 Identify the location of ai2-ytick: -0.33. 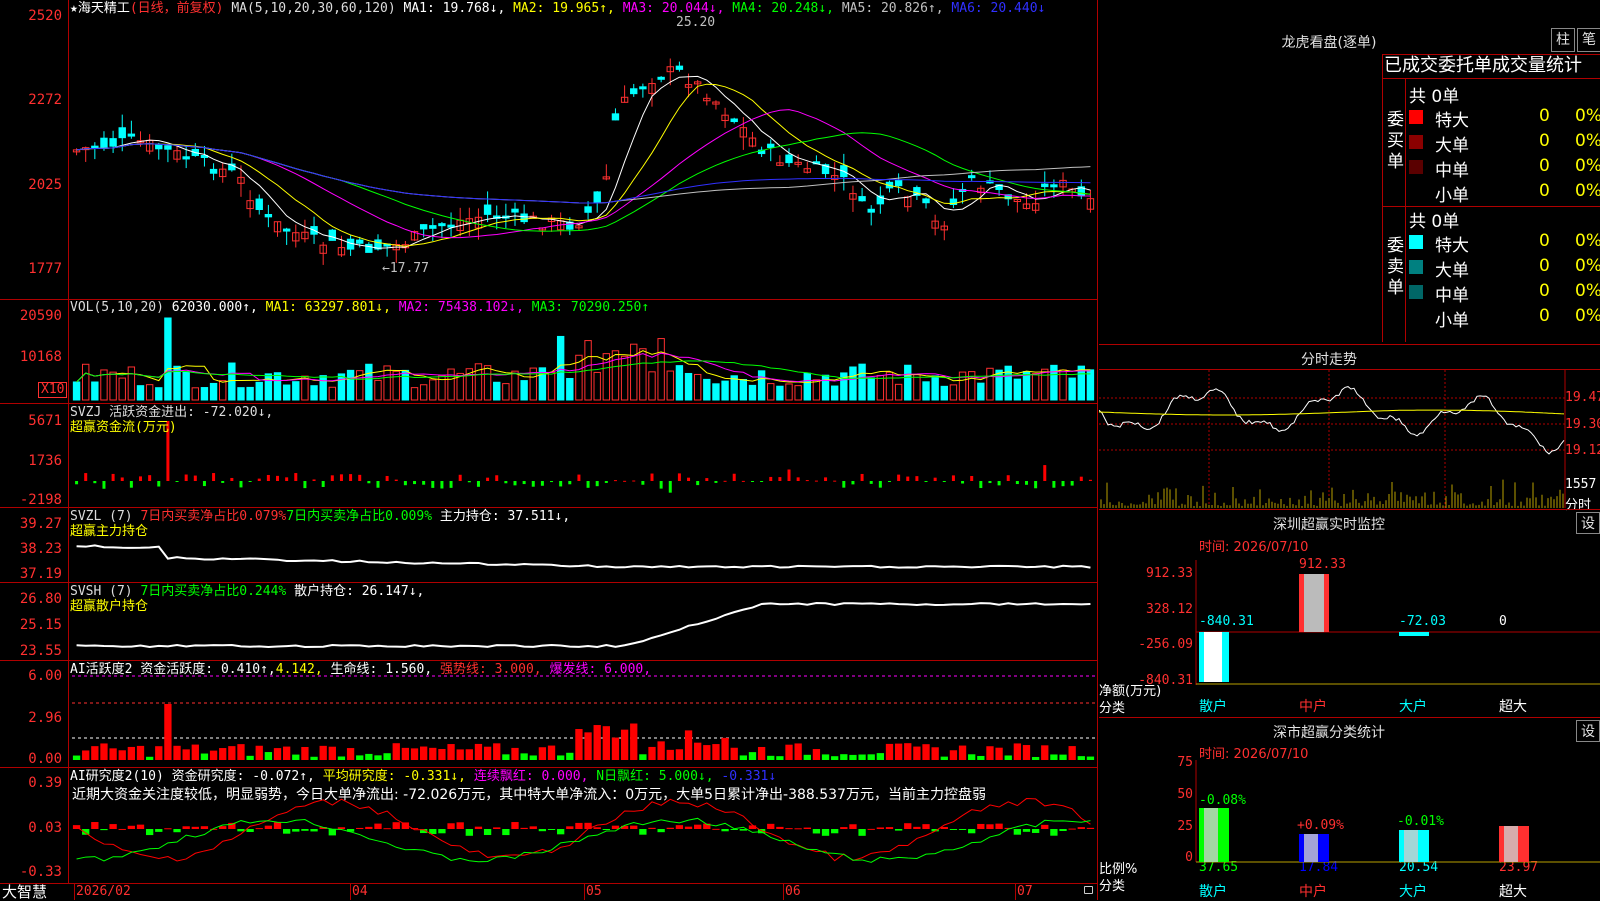
(40, 872).